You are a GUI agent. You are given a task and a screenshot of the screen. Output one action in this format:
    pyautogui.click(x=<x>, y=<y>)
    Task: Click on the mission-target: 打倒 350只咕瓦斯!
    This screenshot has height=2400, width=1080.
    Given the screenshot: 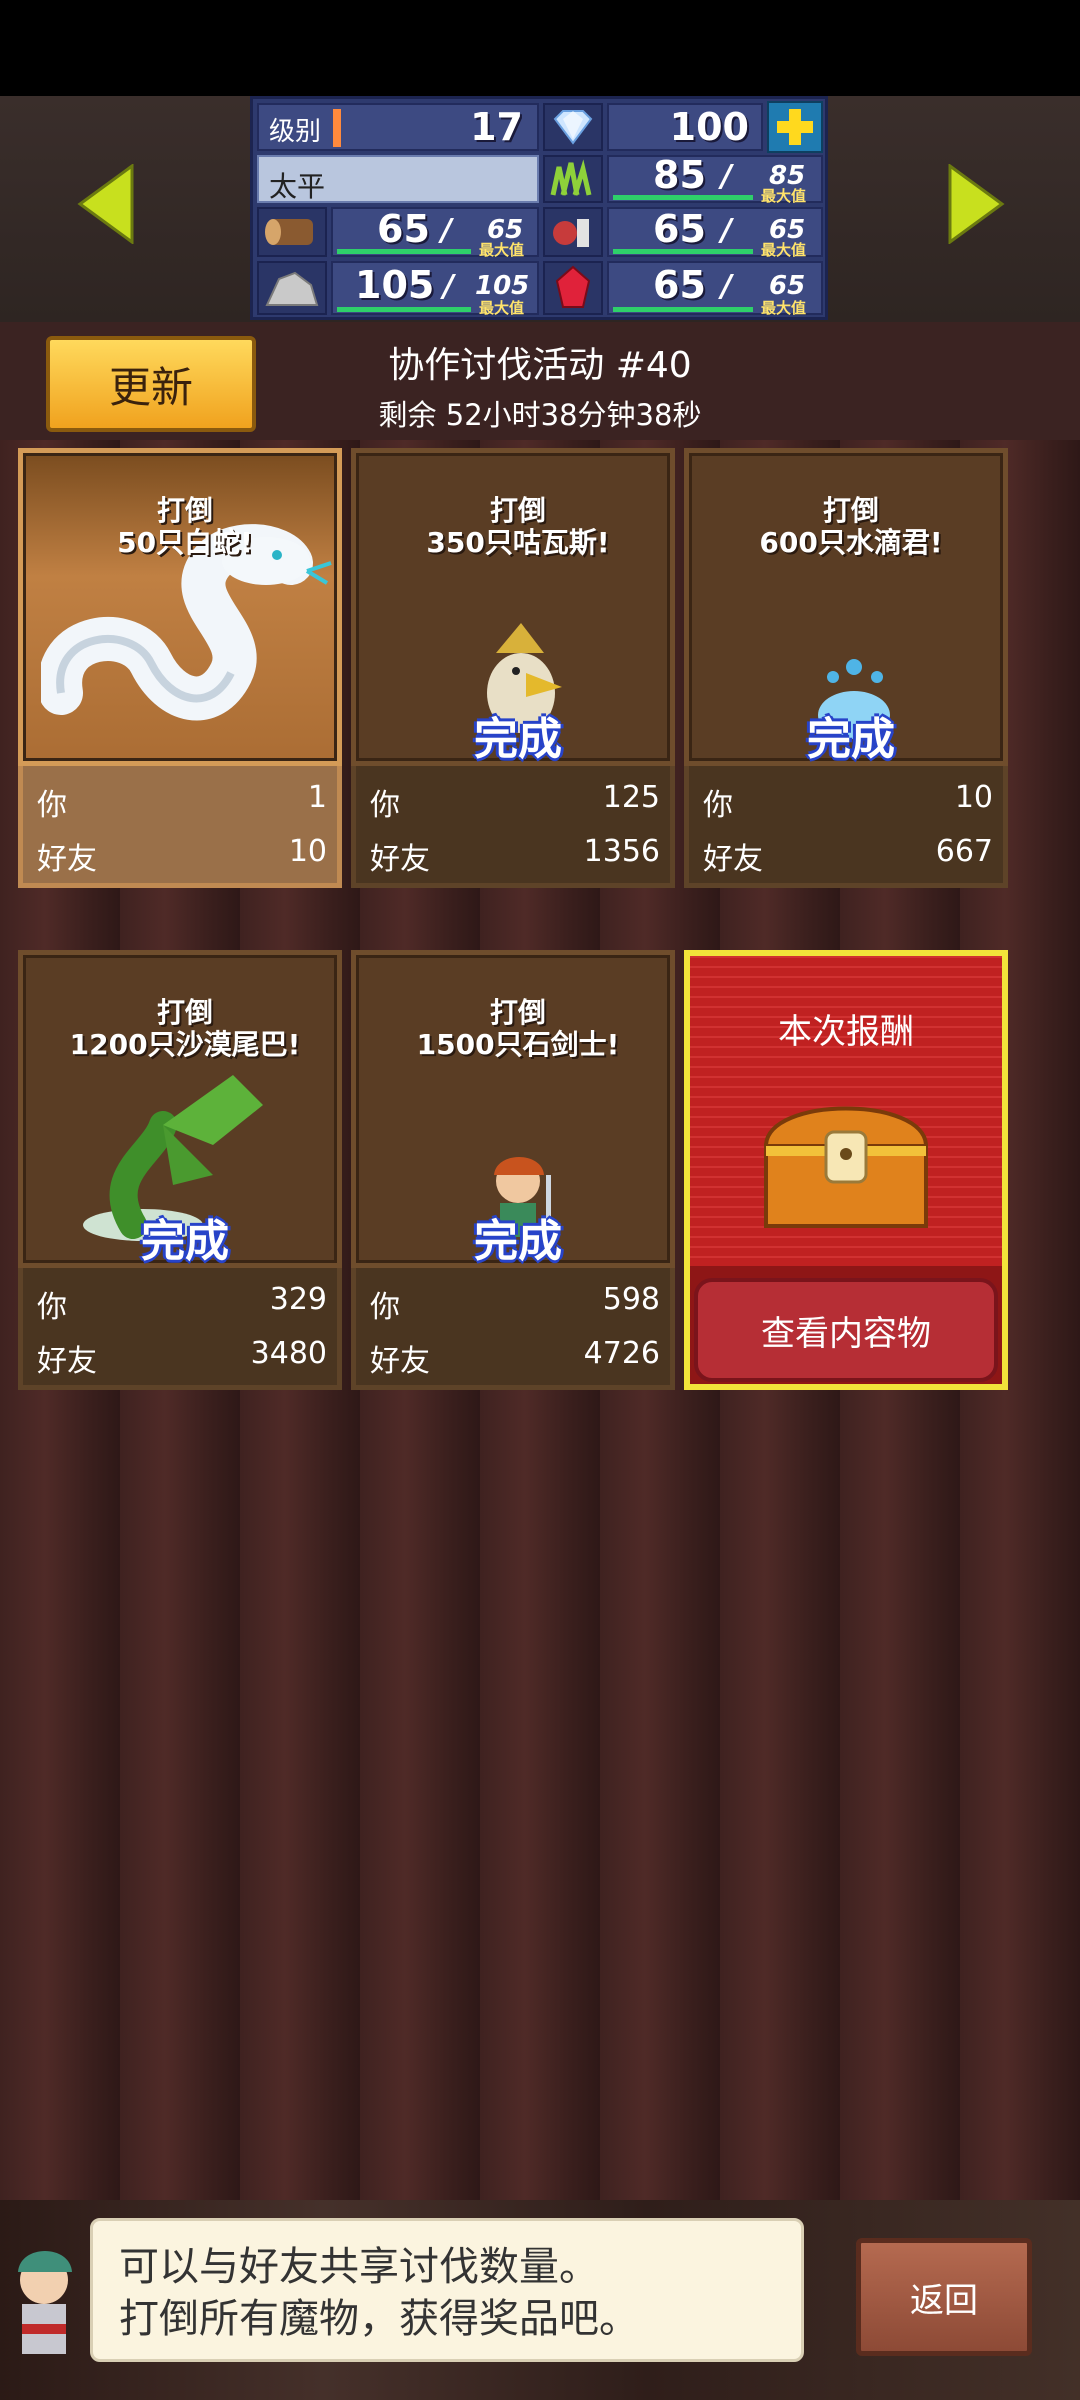 What is the action you would take?
    pyautogui.click(x=518, y=527)
    